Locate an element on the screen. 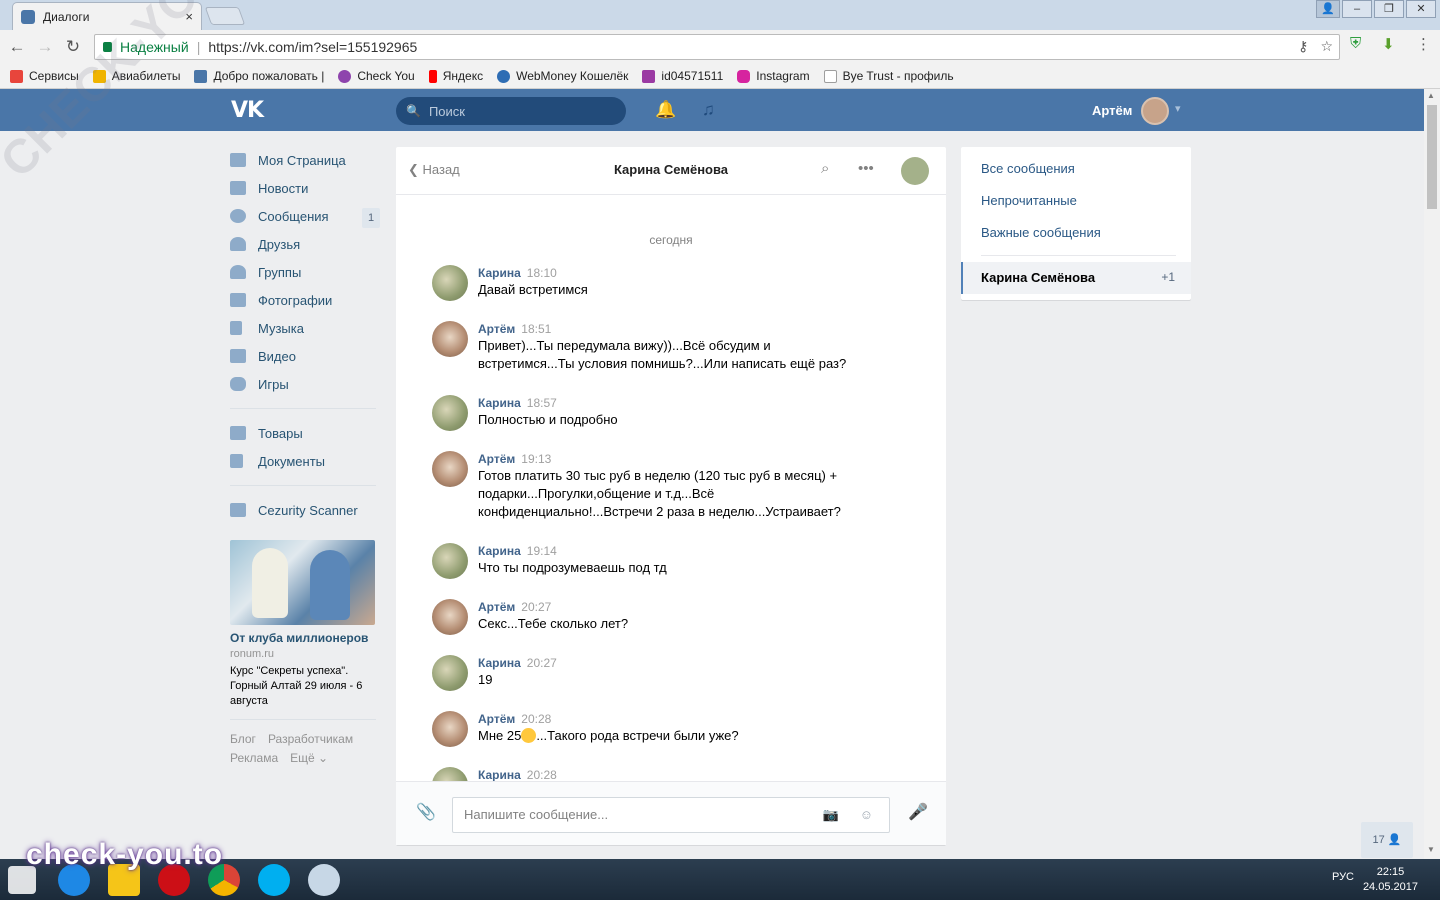 This screenshot has height=900, width=1440. sidebar-item-games: Игры is located at coordinates (305, 384).